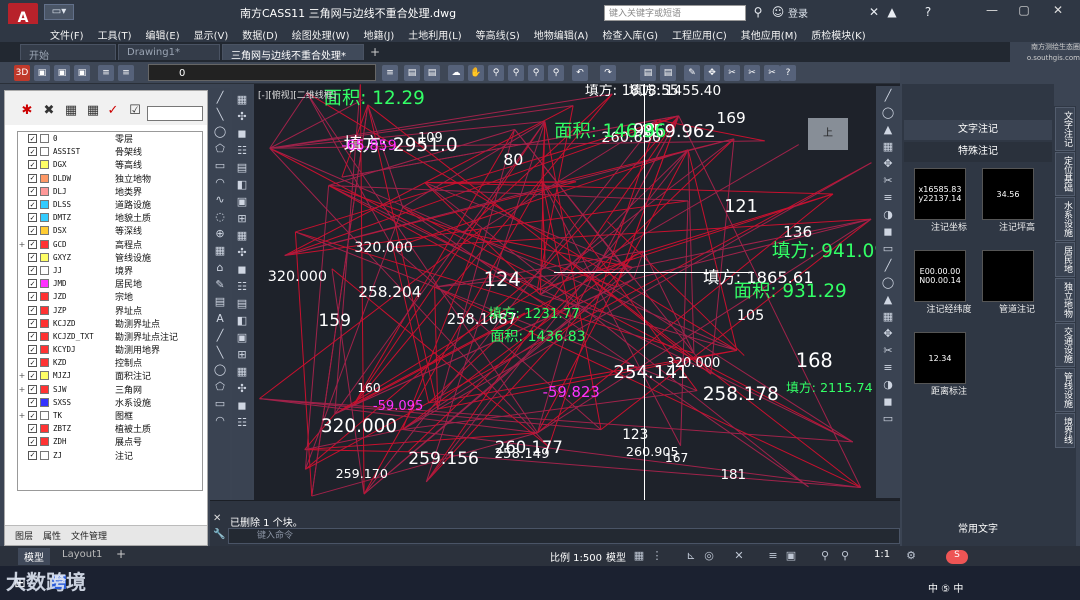 The image size is (1080, 600). Describe the element at coordinates (888, 300) in the screenshot. I see `navbar-tool-icon: ▲` at that location.